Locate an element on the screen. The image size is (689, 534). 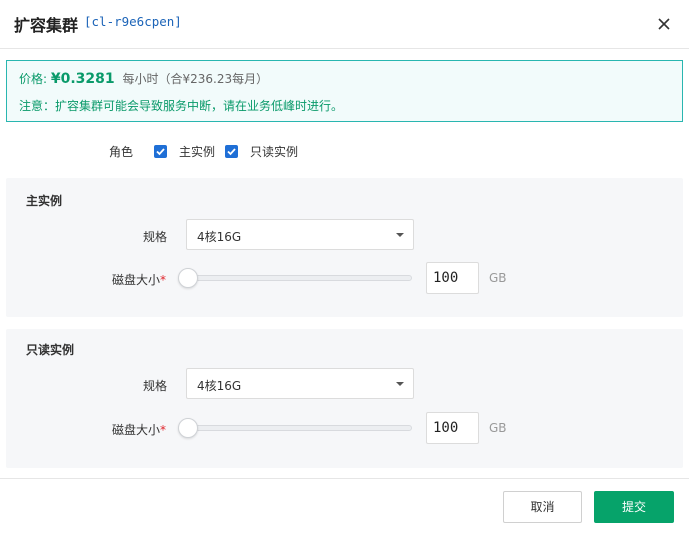
price-unit: 每小时（合¥236.23每月） is located at coordinates (195, 79).